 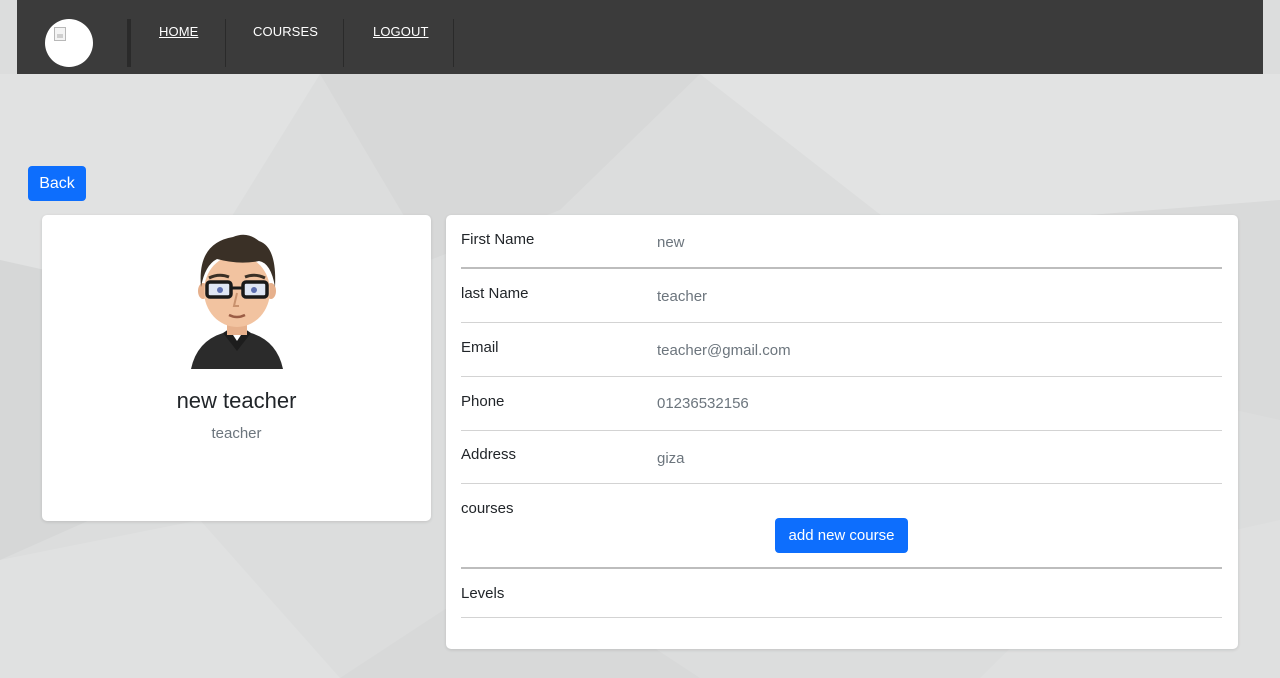 What do you see at coordinates (671, 242) in the screenshot?
I see `first-name-value: new` at bounding box center [671, 242].